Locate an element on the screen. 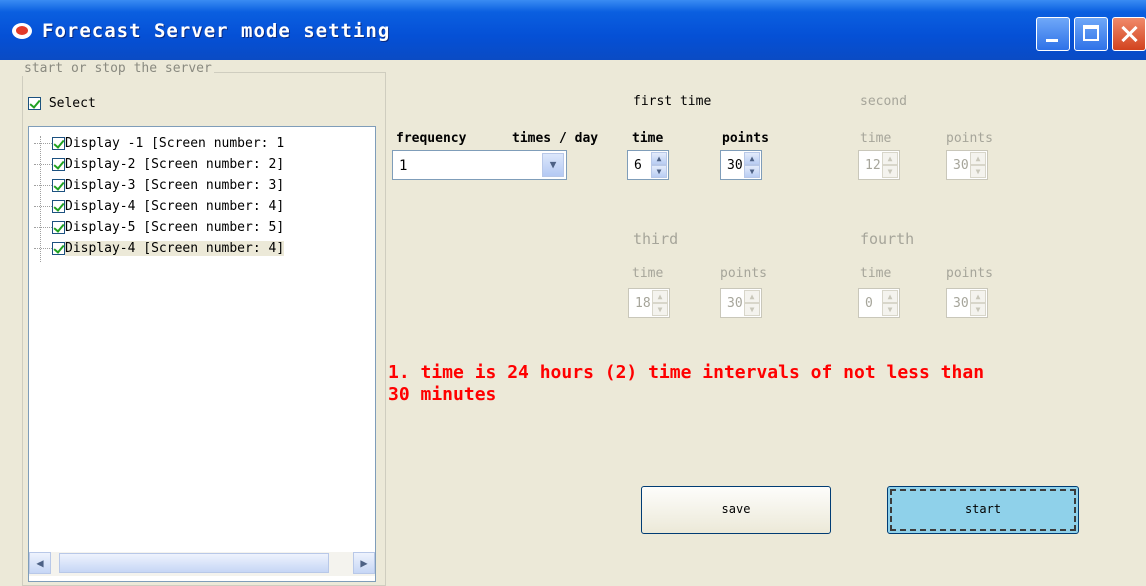  chevron-down-icon: ▼ is located at coordinates (553, 165).